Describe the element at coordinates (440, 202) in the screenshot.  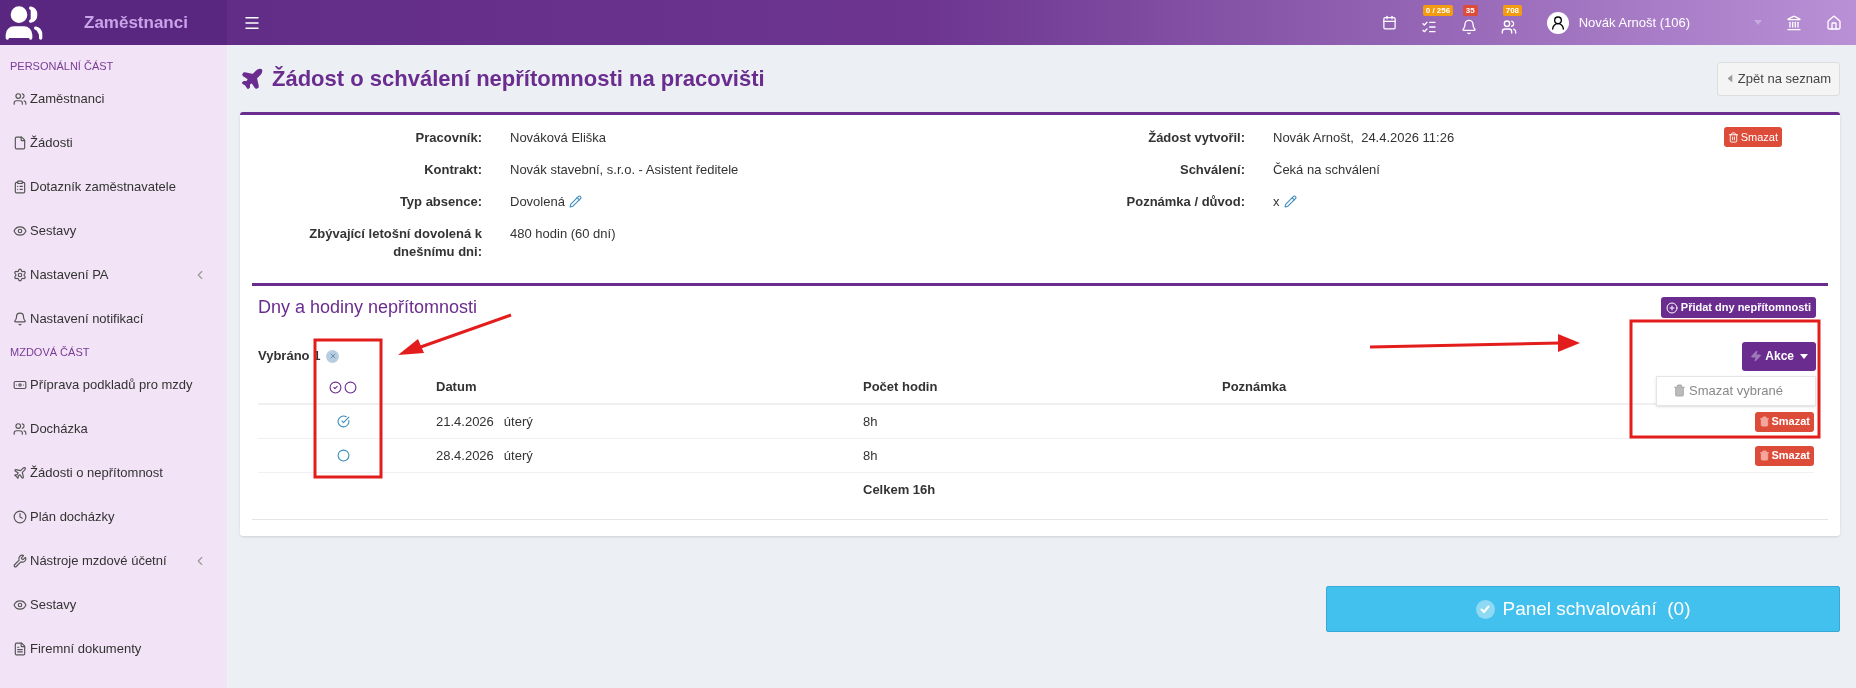
I see `field-label: Typ absence:` at that location.